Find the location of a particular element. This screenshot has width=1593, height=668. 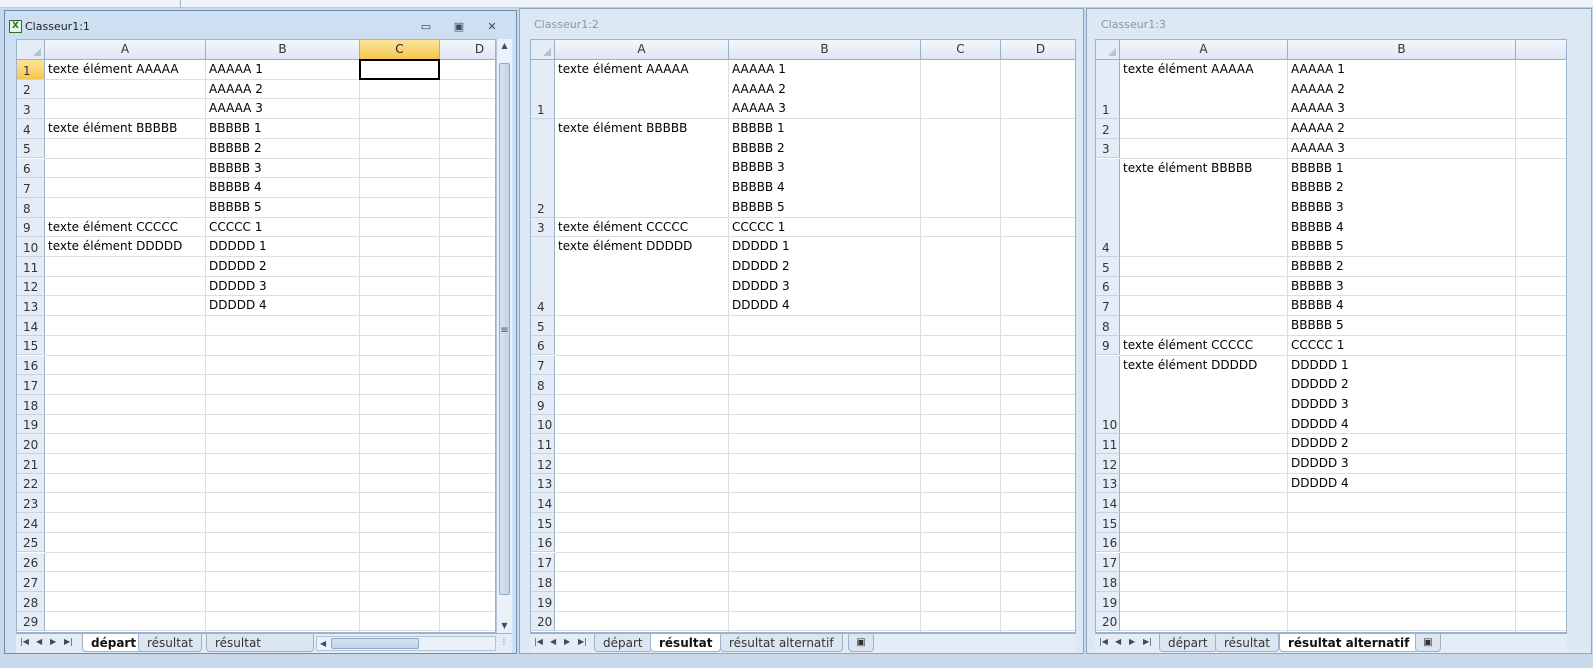

row-header: 17 is located at coordinates (31, 385).